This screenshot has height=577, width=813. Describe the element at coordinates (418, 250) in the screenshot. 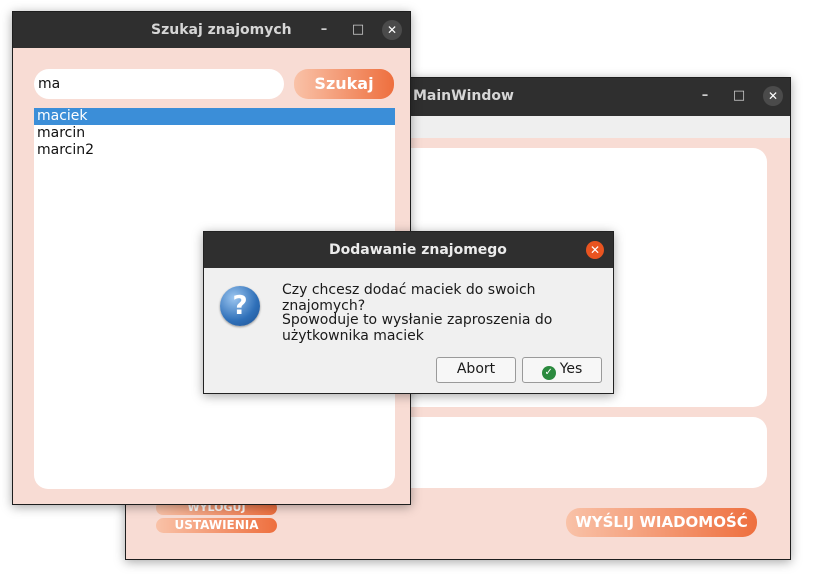

I see `dialog-title: Dodawanie znajomego` at that location.